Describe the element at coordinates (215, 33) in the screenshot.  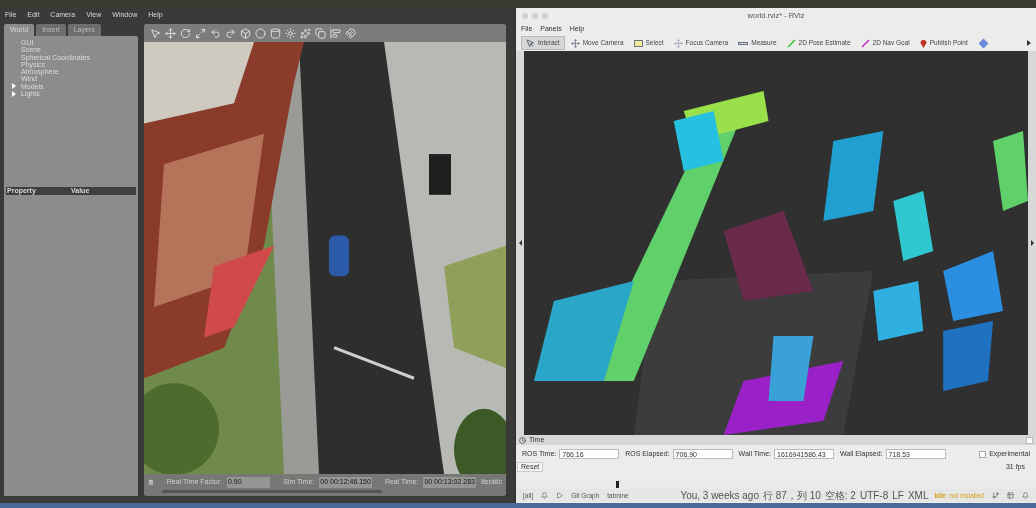
I see `undo-icon` at that location.